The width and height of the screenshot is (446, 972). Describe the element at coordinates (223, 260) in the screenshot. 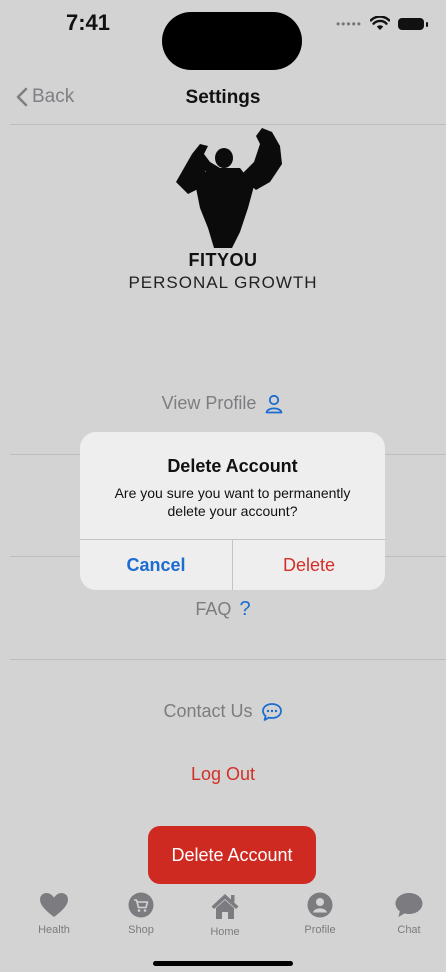

I see `brand-name: FITYOU` at that location.